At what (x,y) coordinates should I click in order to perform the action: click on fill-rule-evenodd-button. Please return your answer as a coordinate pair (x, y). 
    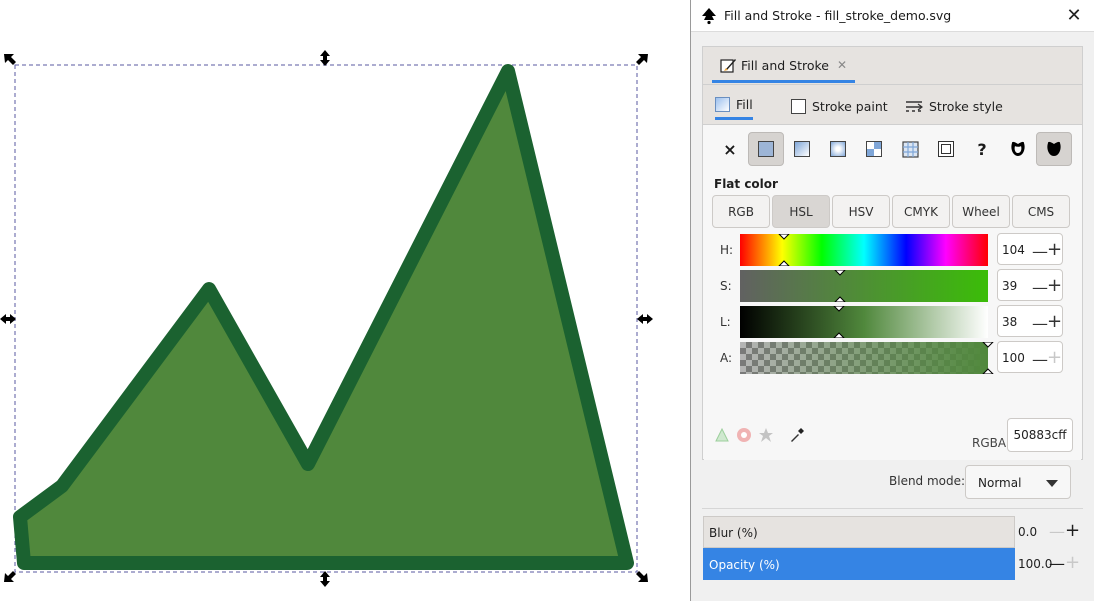
    Looking at the image, I should click on (1018, 149).